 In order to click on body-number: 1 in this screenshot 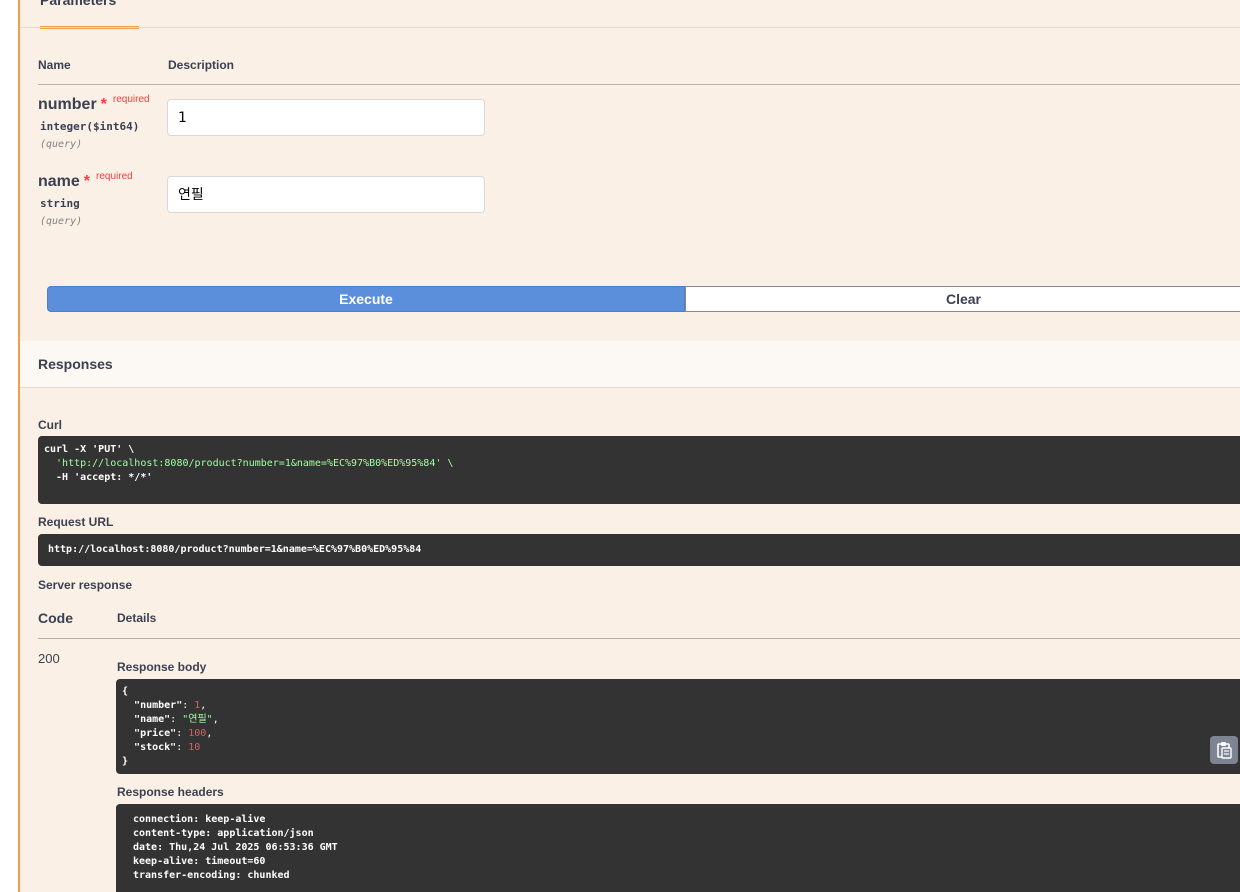, I will do `click(197, 705)`.